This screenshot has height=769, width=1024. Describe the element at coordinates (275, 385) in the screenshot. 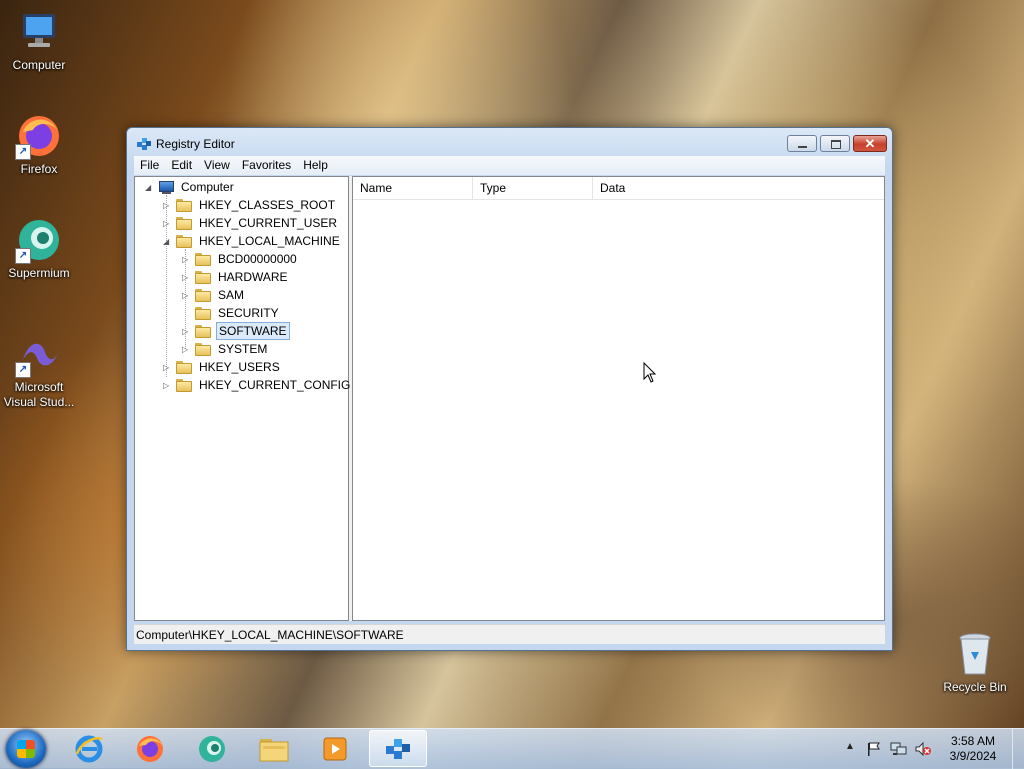

I see `tree-label: HKEY_CURRENT_CONFIG` at that location.